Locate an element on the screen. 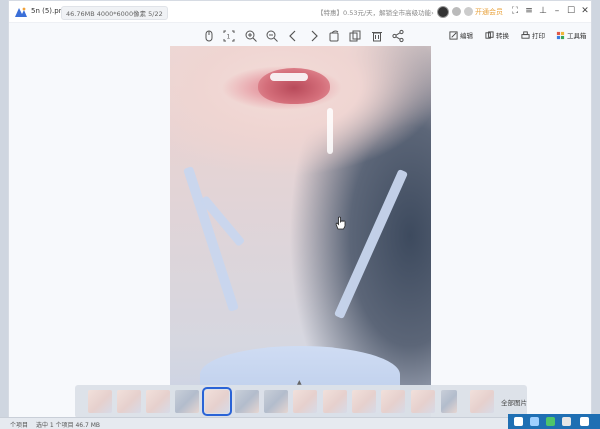 The width and height of the screenshot is (600, 429). fullscreen-icon: ⛶ is located at coordinates (515, 11).